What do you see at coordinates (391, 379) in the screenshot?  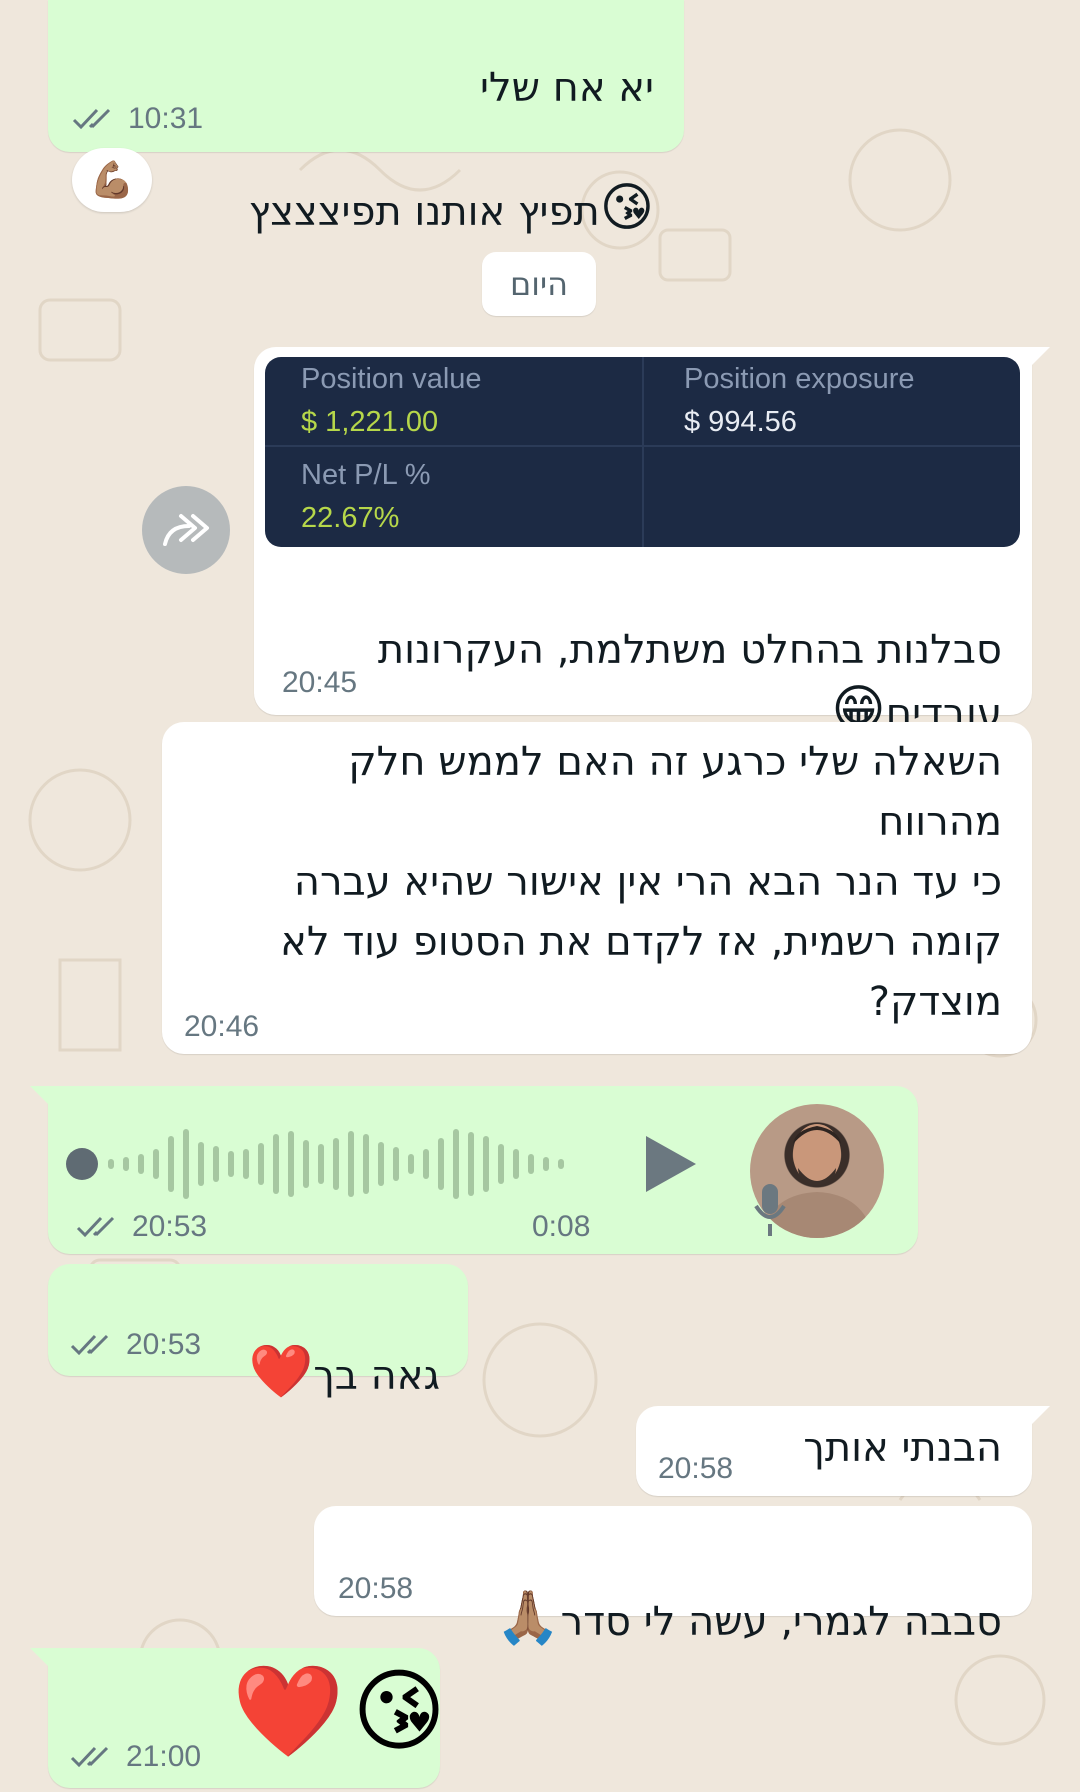 I see `position-value-label: Position value` at bounding box center [391, 379].